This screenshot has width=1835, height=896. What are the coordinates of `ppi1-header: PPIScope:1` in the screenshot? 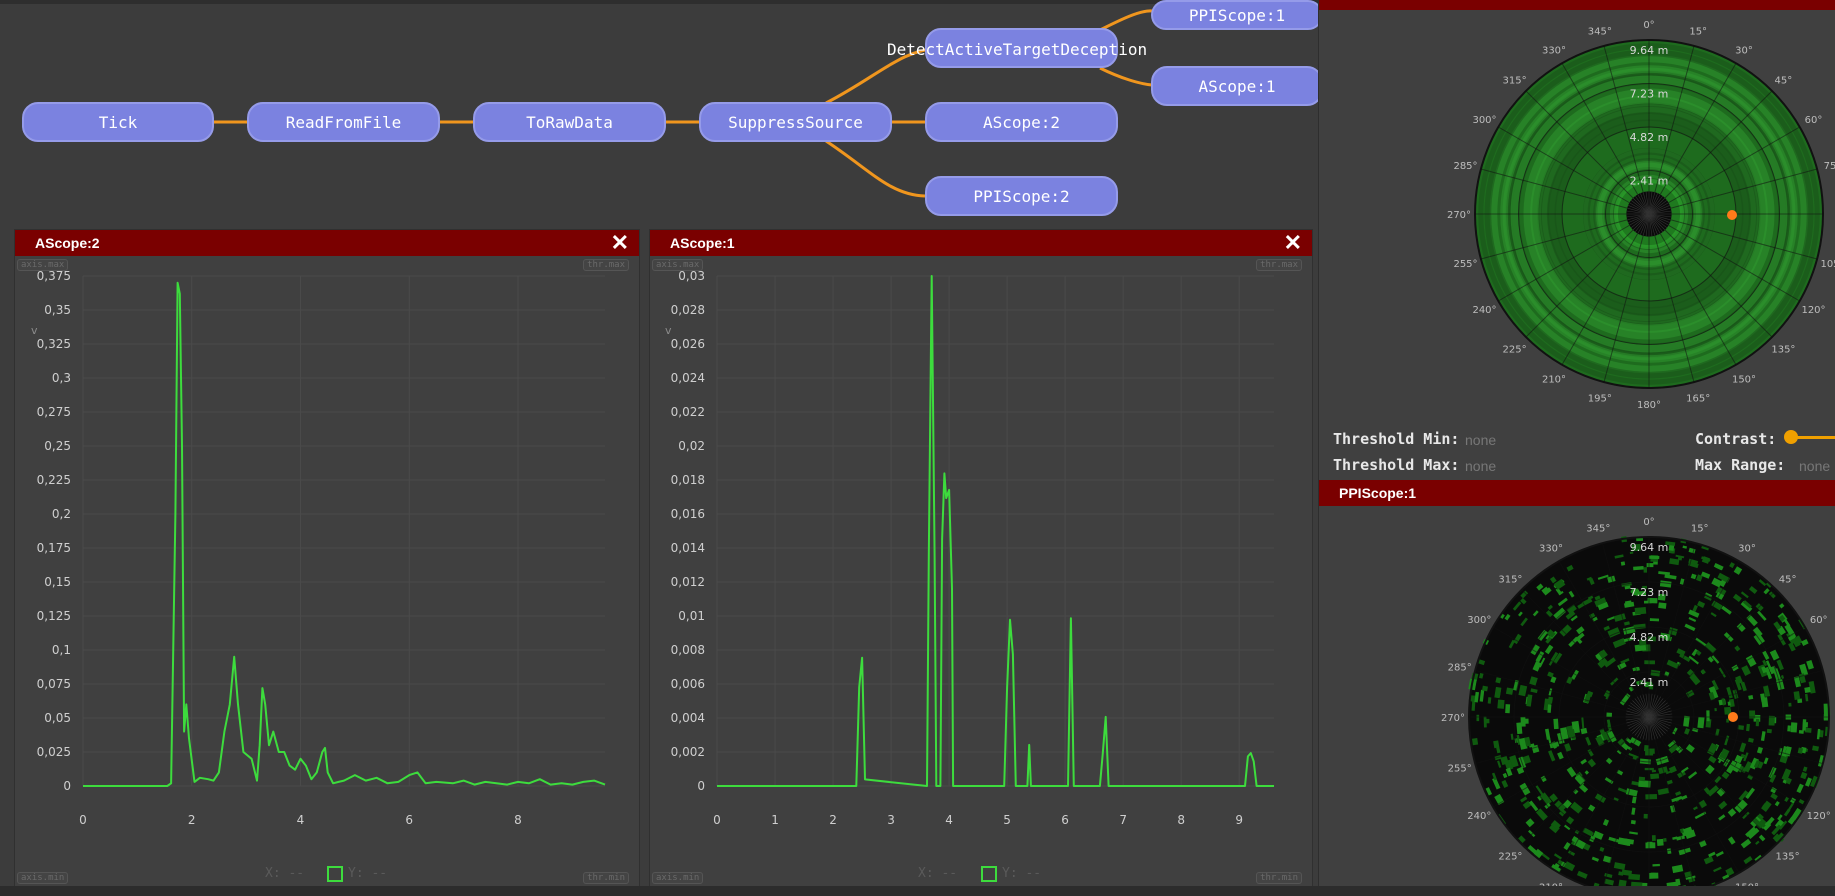 It's located at (1577, 493).